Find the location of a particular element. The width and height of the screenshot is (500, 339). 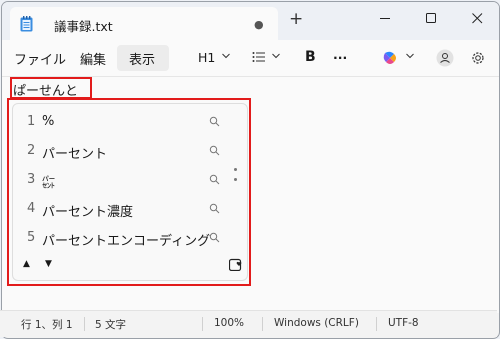

minimize-button is located at coordinates (385, 18).